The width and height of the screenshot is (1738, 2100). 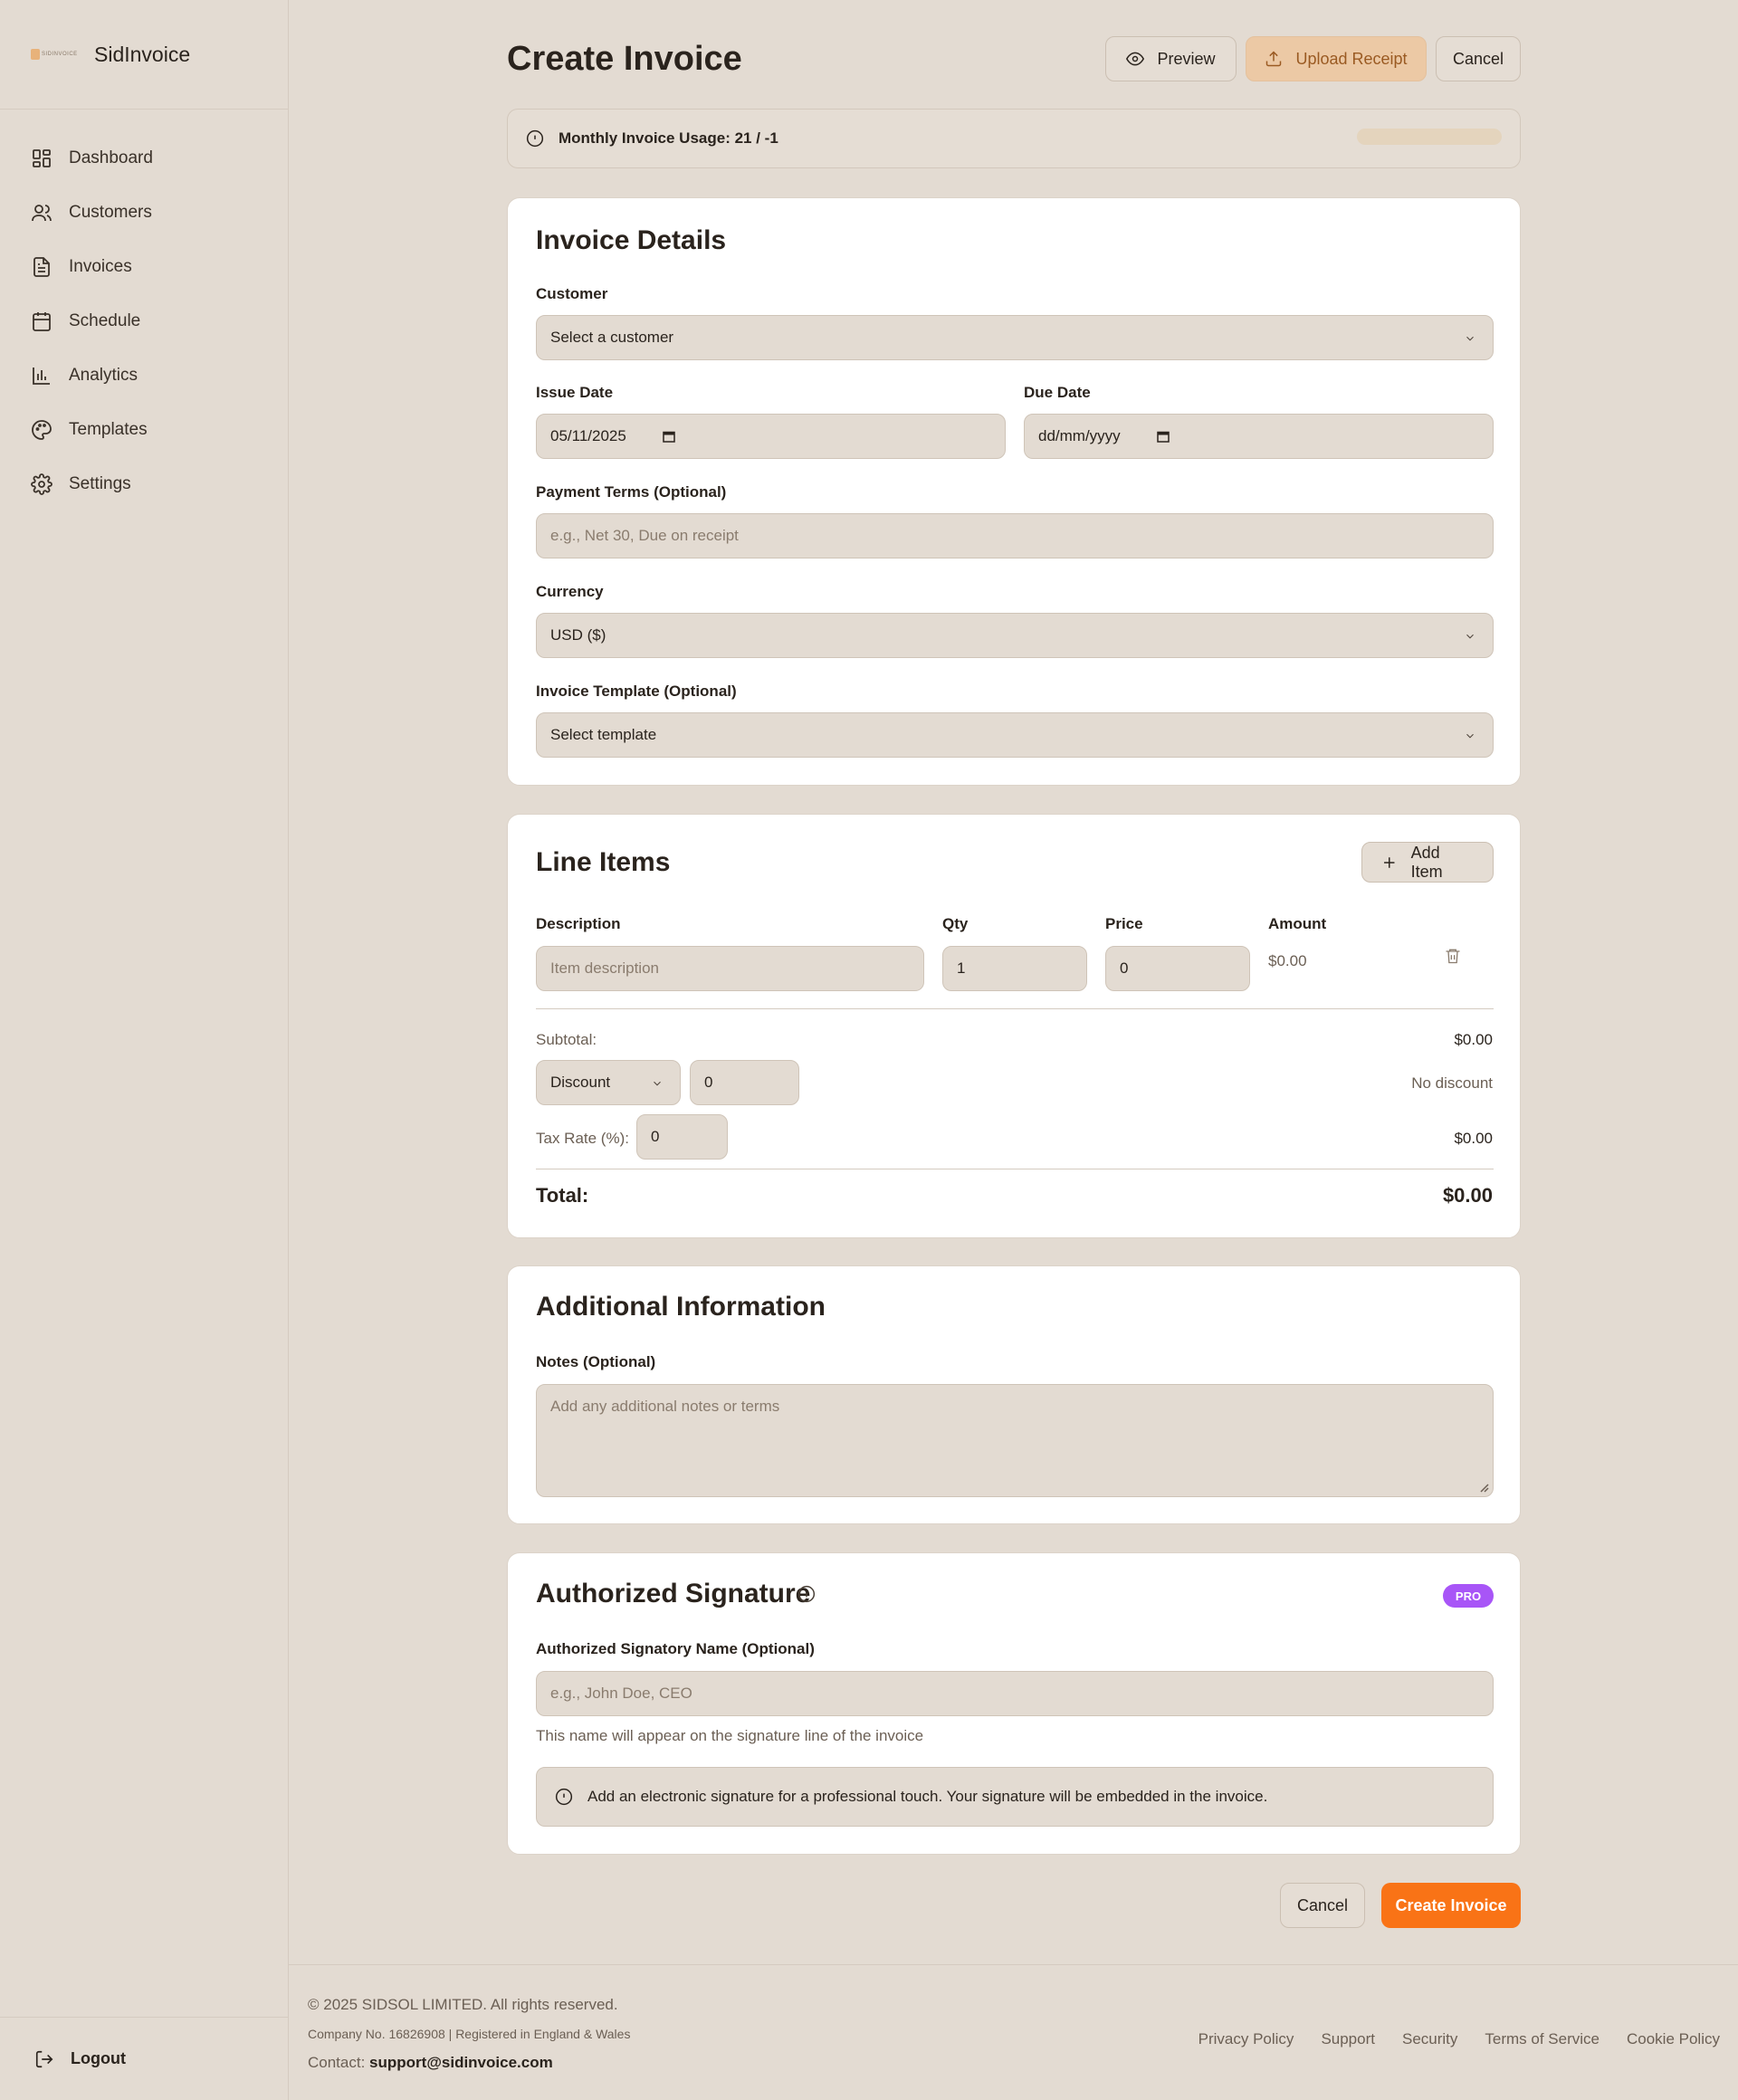 What do you see at coordinates (337, 2063) in the screenshot?
I see `footer-contact-label: Contact:` at bounding box center [337, 2063].